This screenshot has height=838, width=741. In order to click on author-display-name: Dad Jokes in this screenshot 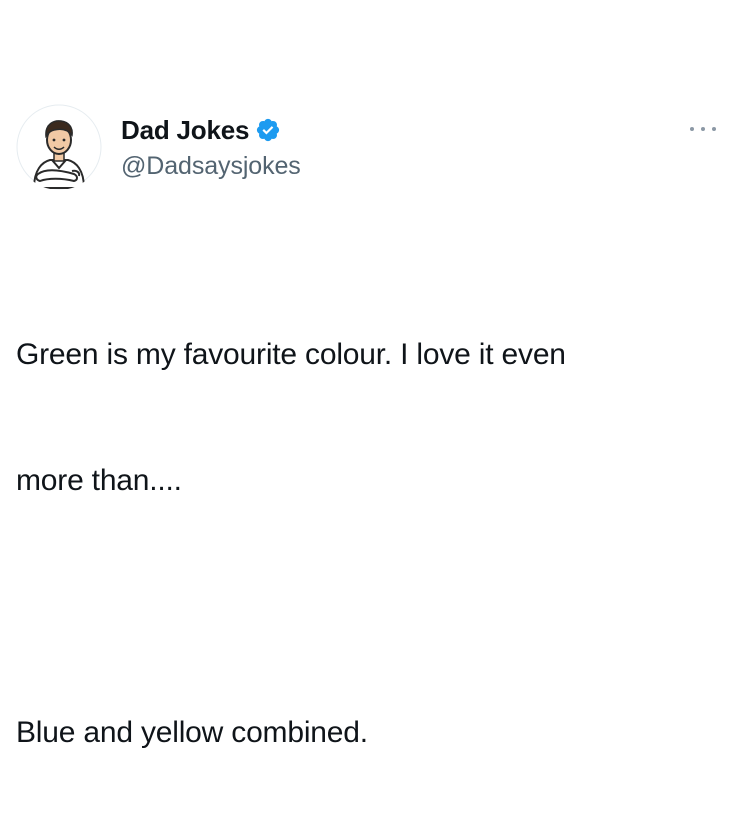, I will do `click(185, 130)`.